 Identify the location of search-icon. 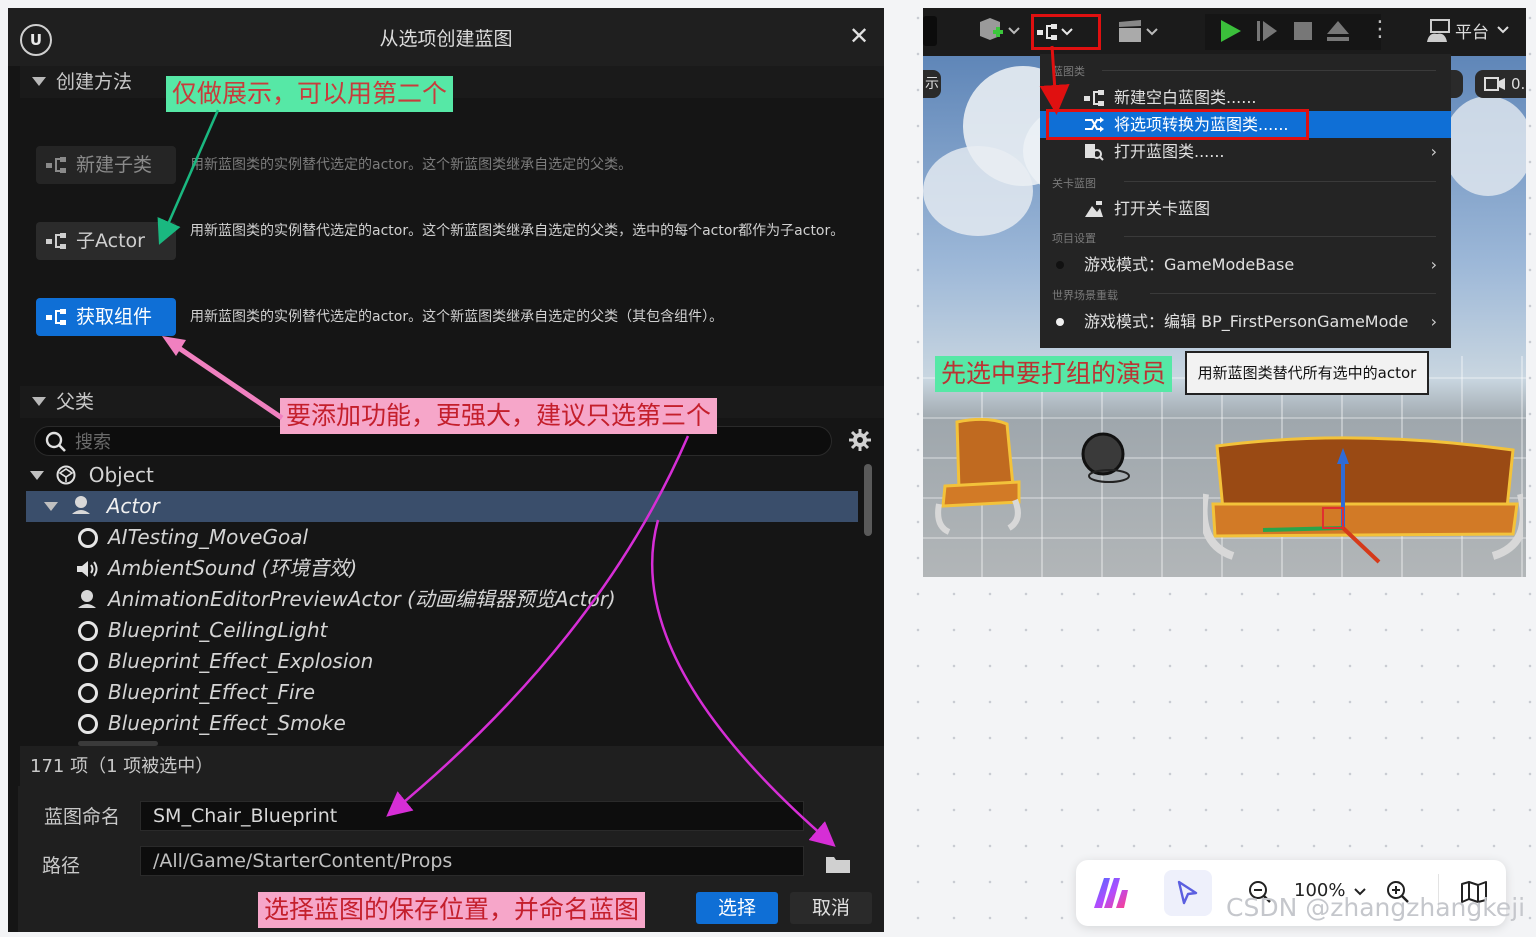
(55, 441).